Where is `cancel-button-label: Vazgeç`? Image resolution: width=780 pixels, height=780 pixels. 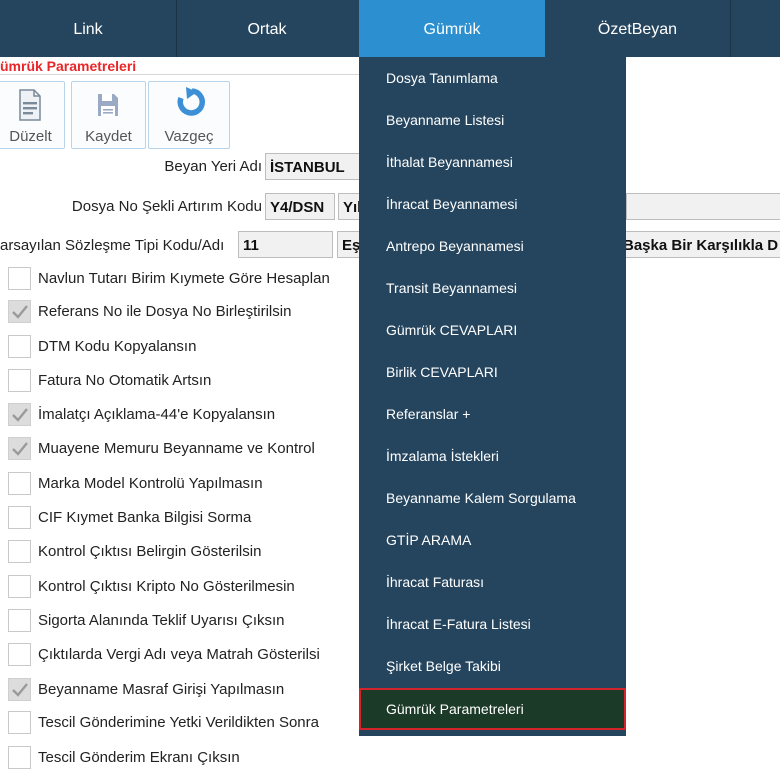
cancel-button-label: Vazgeç is located at coordinates (189, 136).